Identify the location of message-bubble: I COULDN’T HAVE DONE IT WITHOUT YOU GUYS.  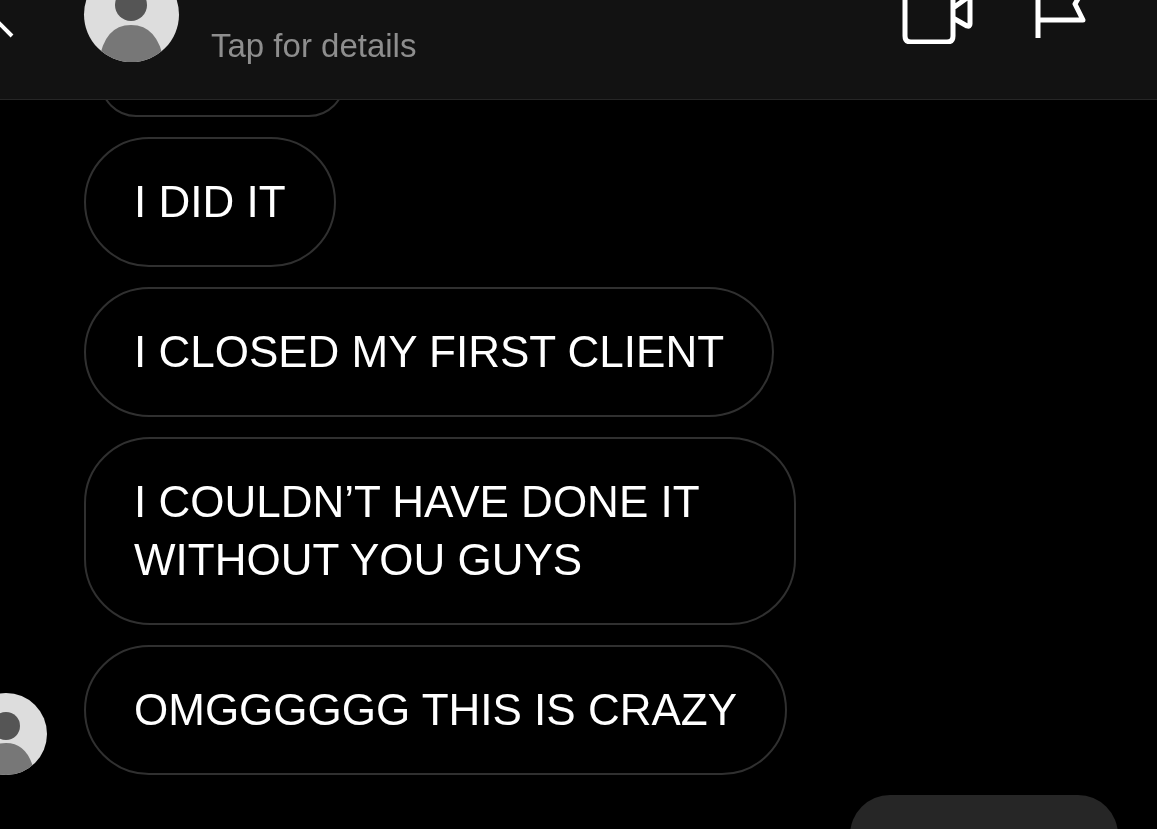
(440, 531).